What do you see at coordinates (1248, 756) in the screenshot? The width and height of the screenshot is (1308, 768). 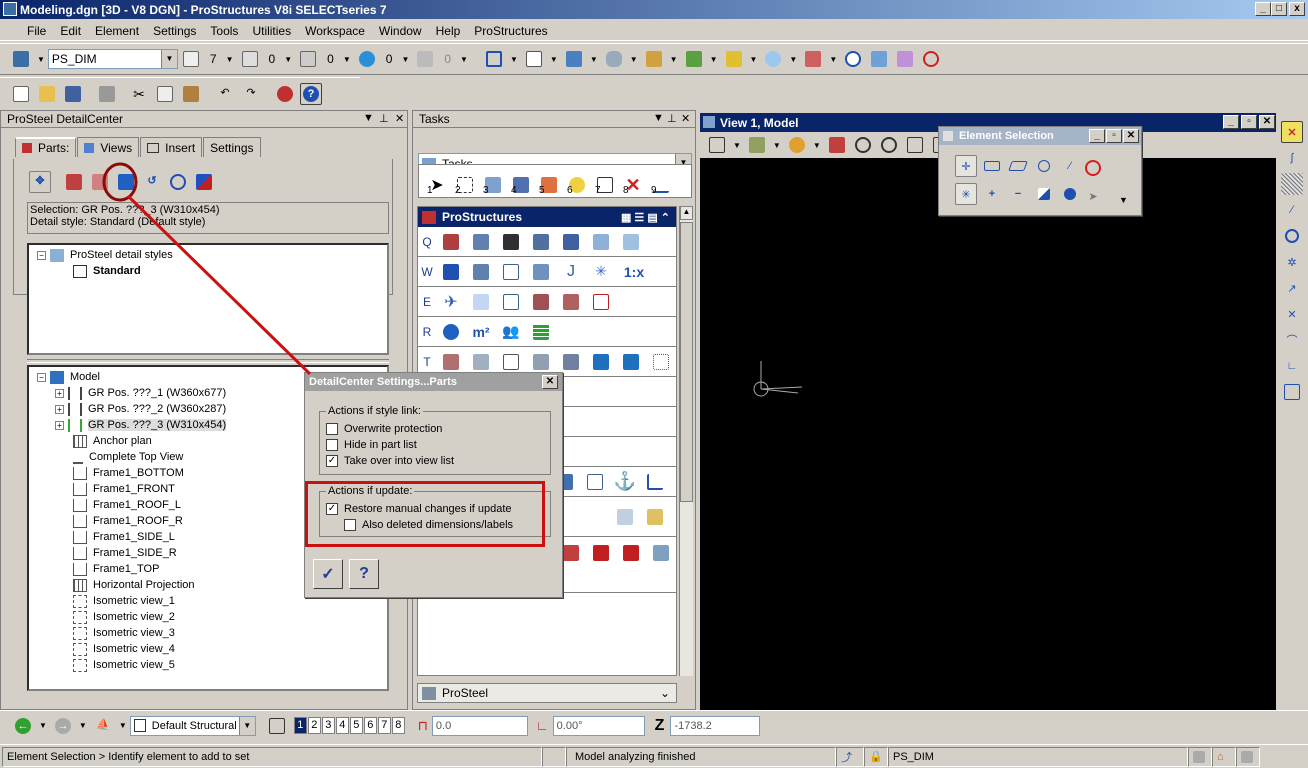 I see `status-grid` at bounding box center [1248, 756].